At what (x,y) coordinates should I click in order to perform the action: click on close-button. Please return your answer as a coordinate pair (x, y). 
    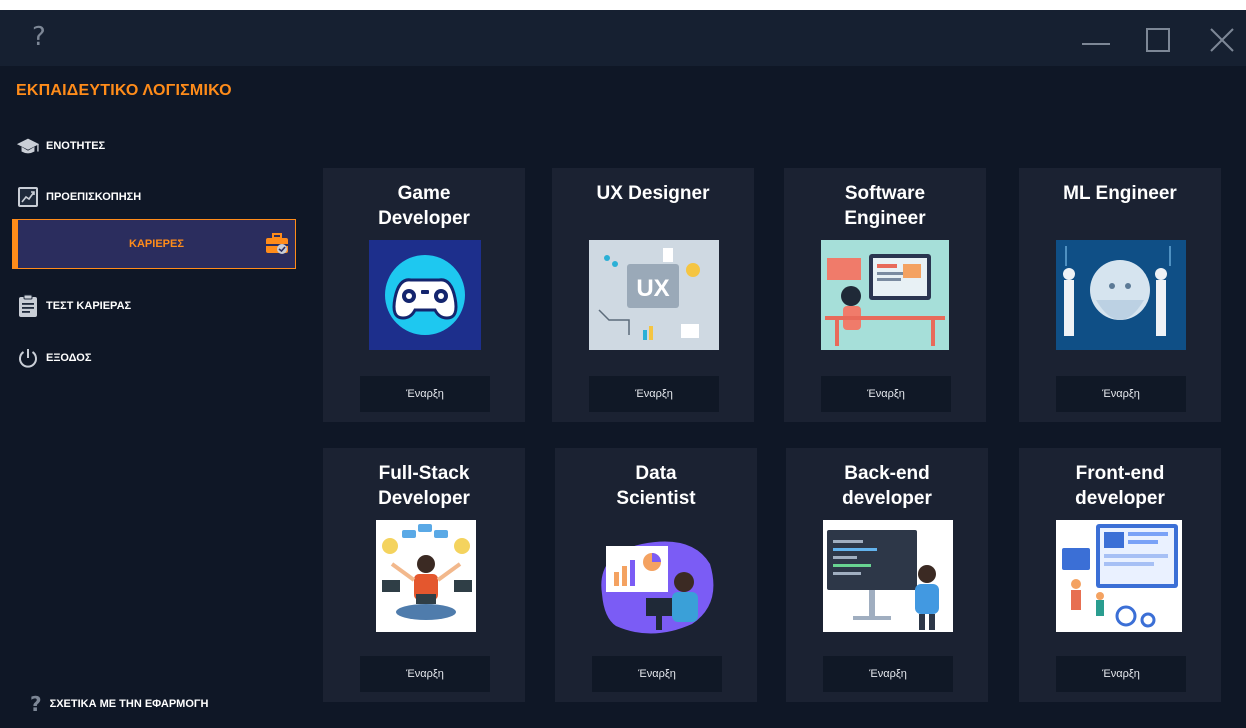
    Looking at the image, I should click on (1222, 40).